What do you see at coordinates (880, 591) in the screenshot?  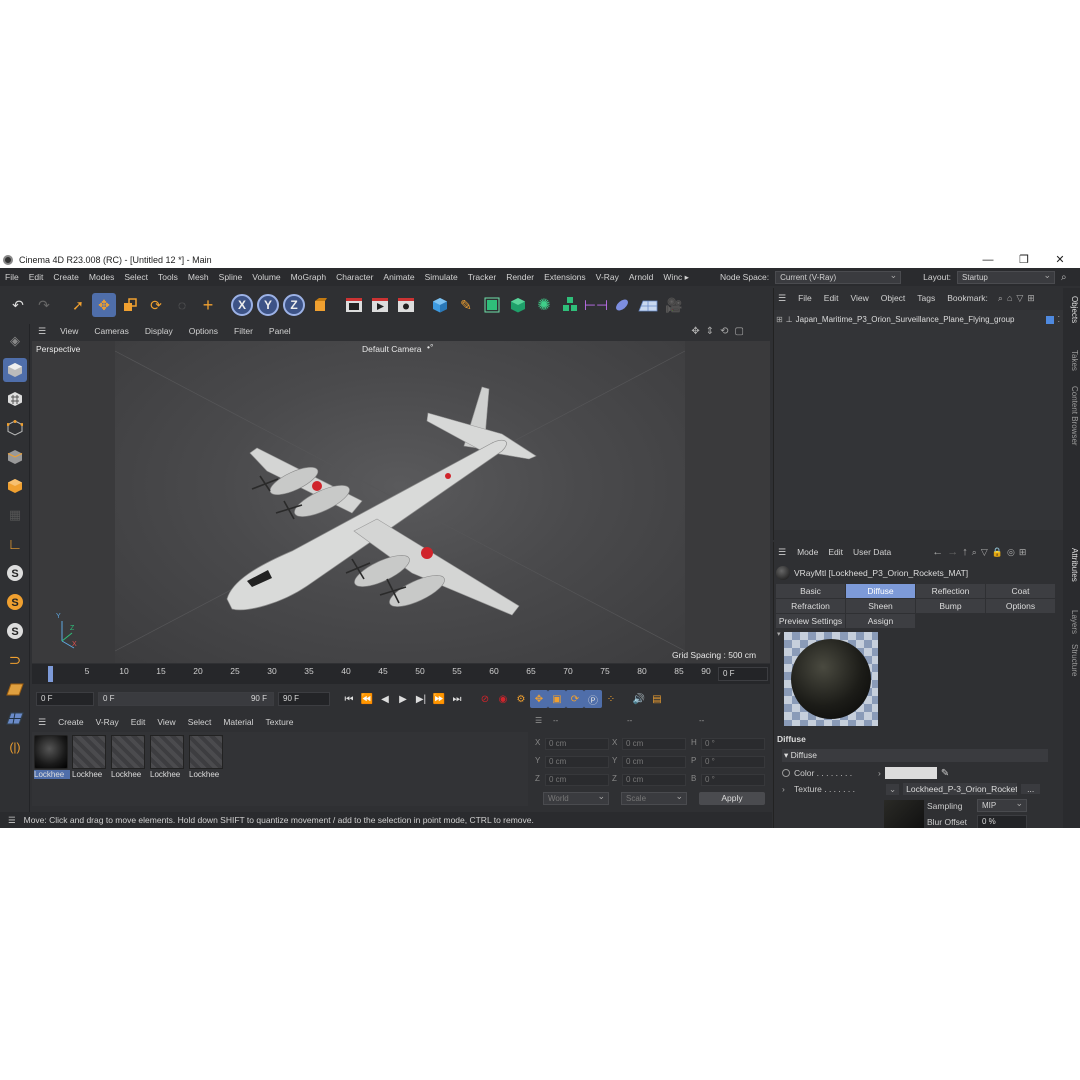 I see `tab-diffuse: Diffuse` at bounding box center [880, 591].